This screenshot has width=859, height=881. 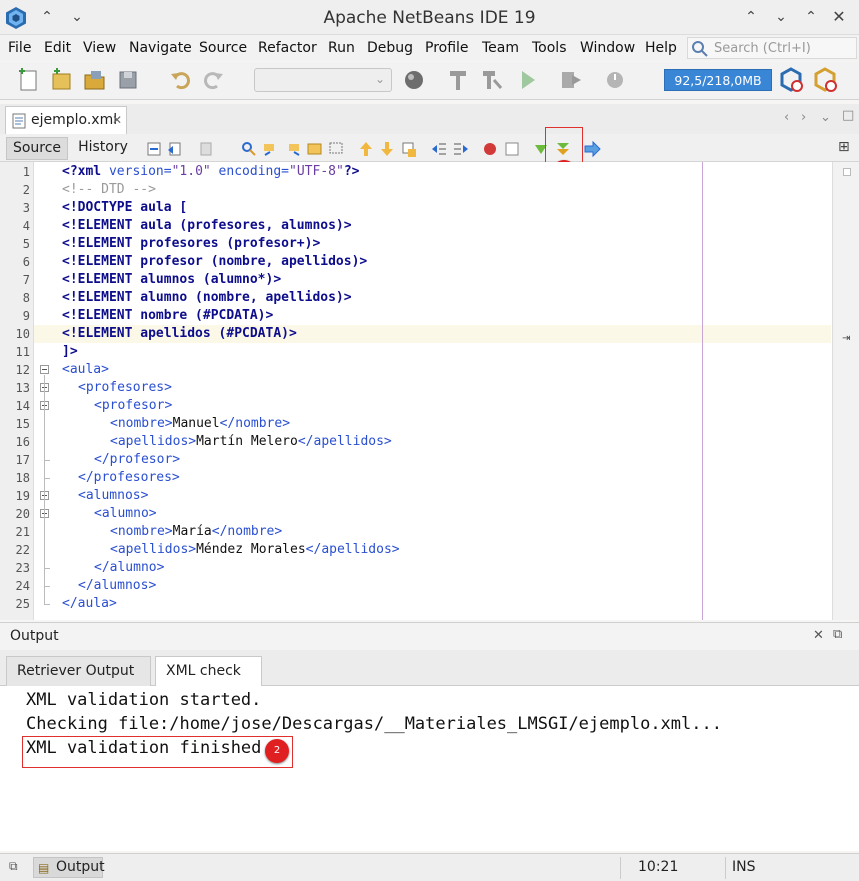 I want to click on fold-toggle-icon, so click(x=44, y=369).